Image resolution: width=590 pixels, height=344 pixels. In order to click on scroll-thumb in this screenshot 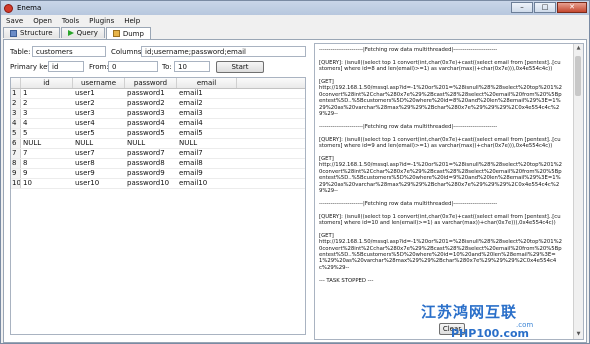, I will do `click(578, 76)`.